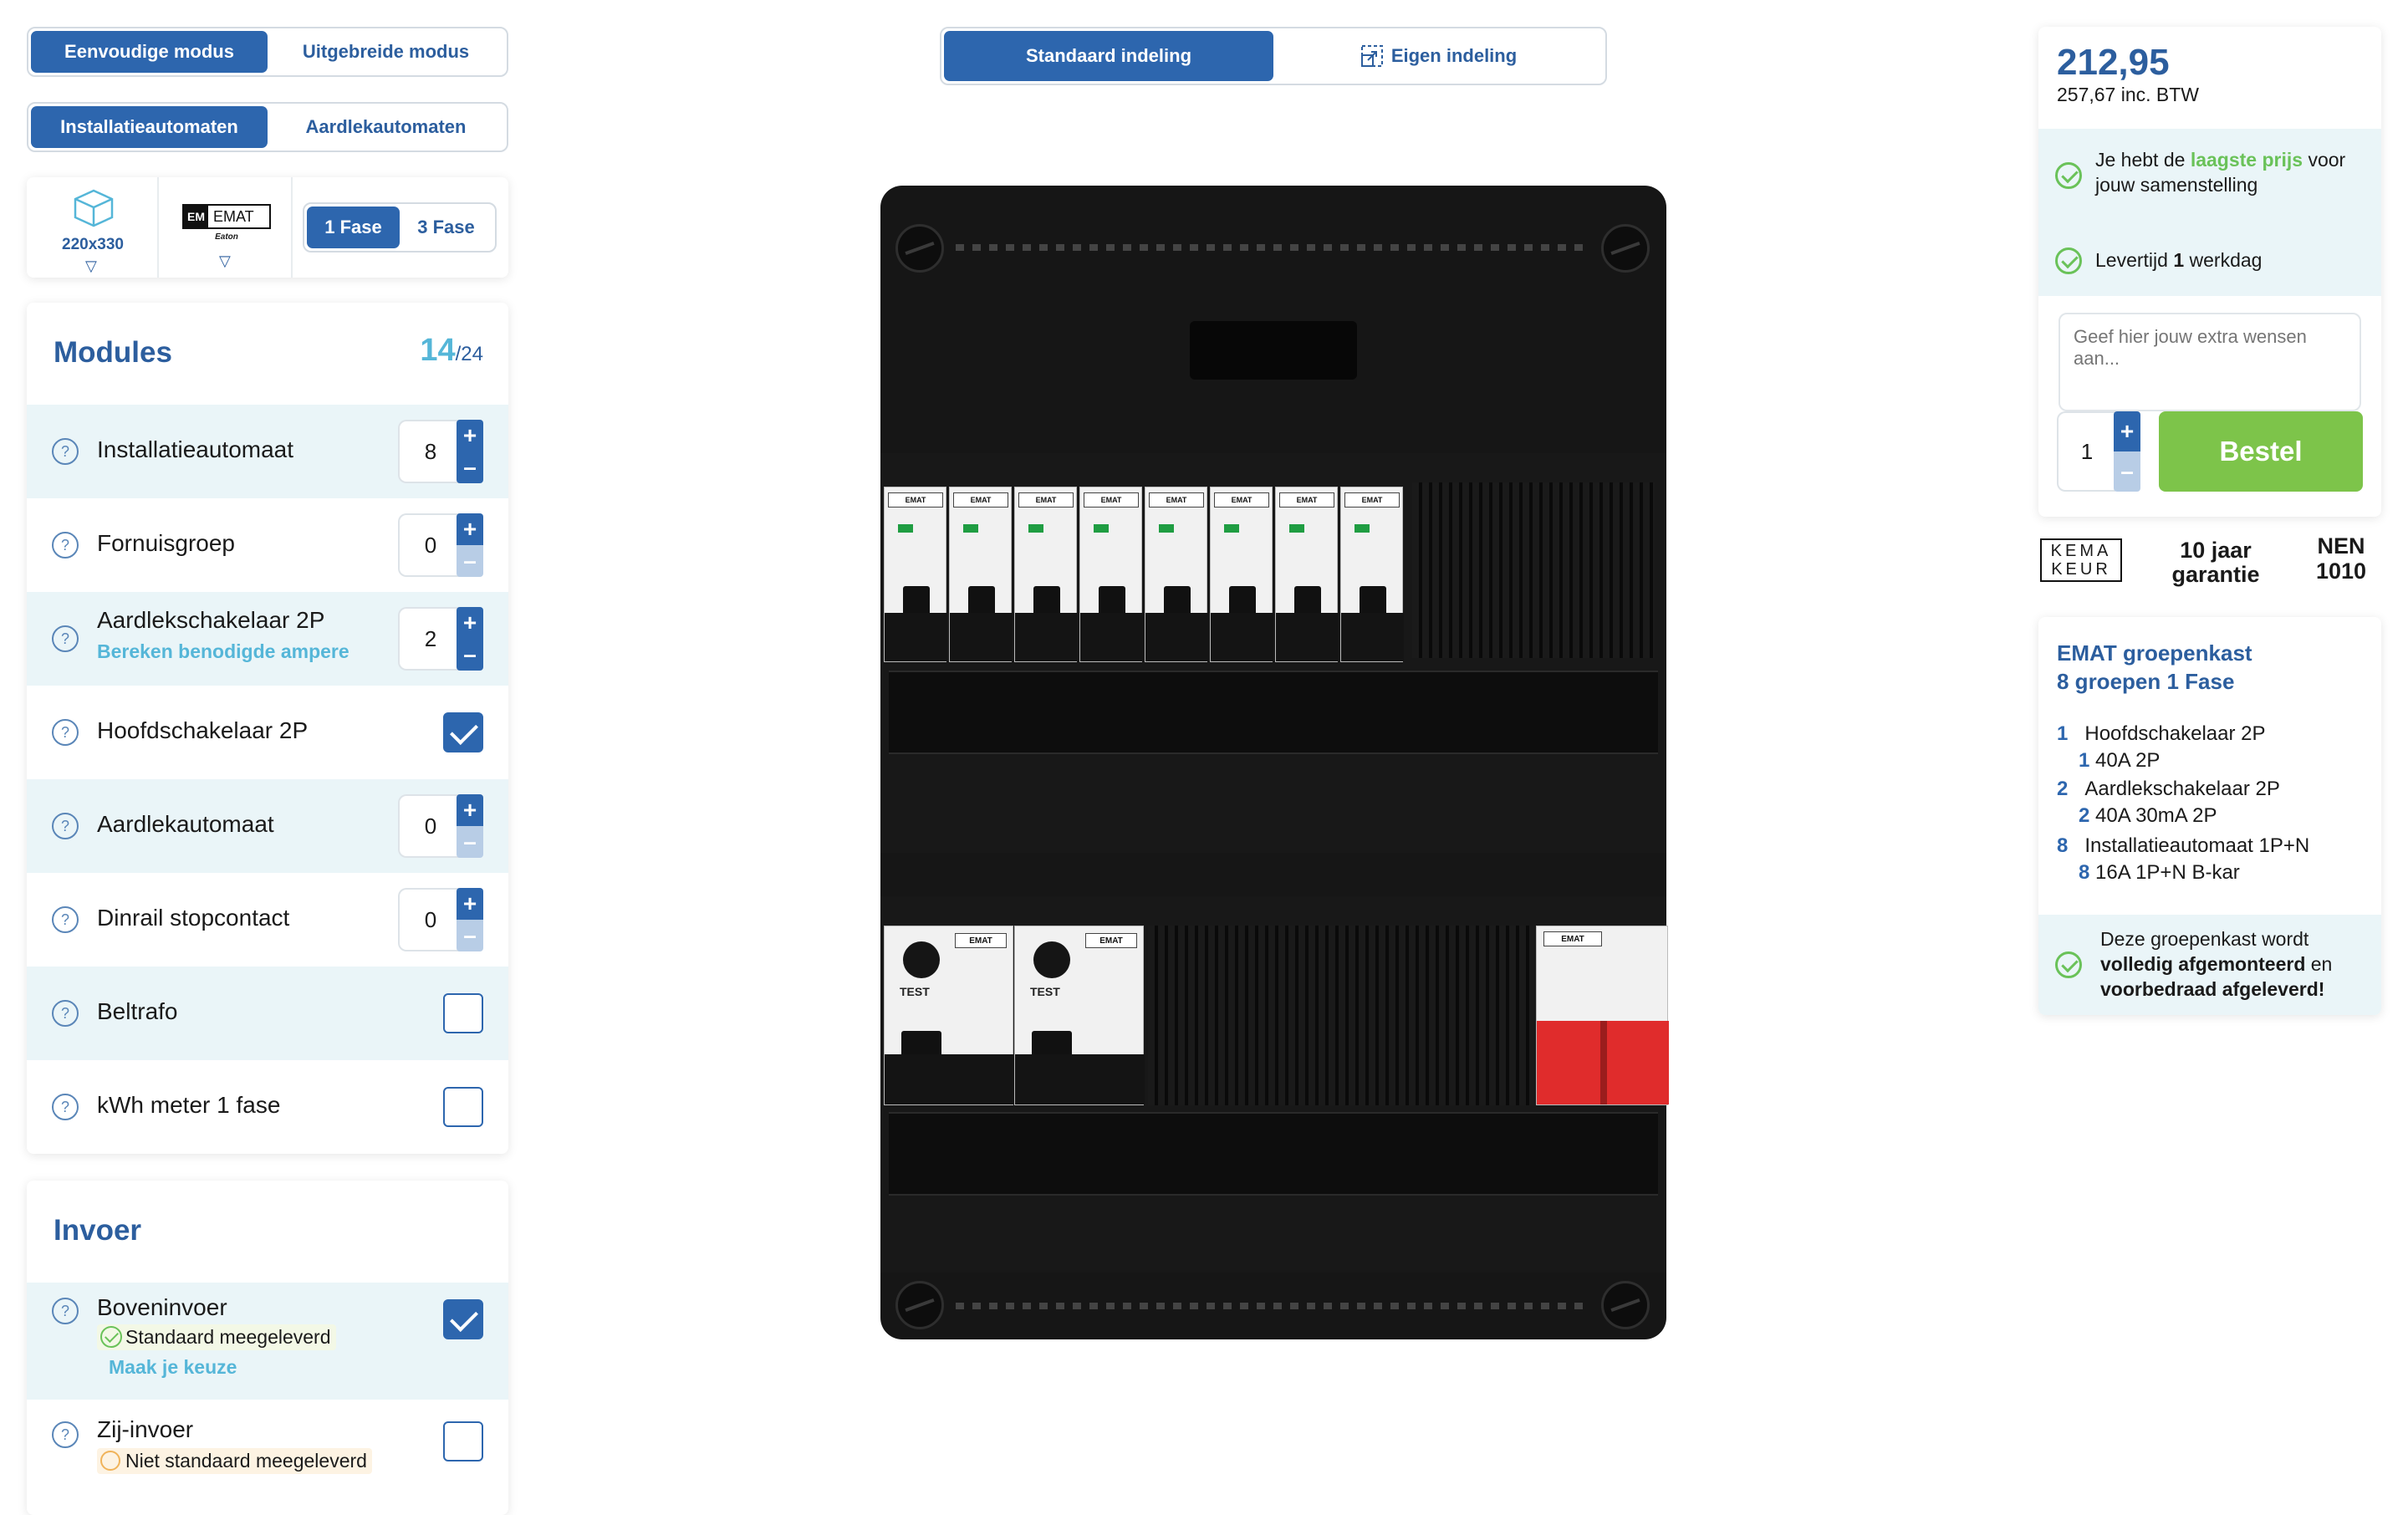 Image resolution: width=2408 pixels, height=1515 pixels. What do you see at coordinates (354, 227) in the screenshot?
I see `phase-1-button: 1 Fase` at bounding box center [354, 227].